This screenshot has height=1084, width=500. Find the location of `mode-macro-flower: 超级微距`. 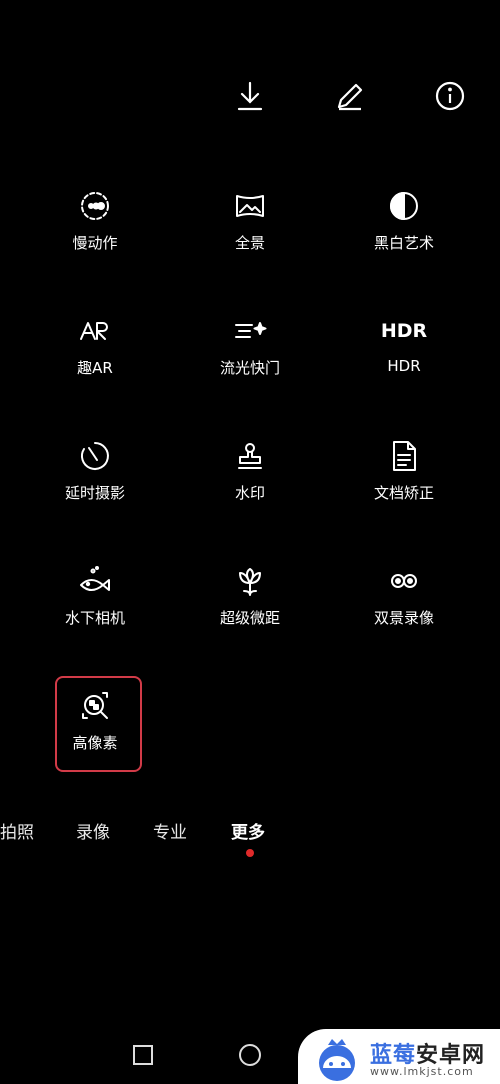

mode-macro-flower: 超级微距 is located at coordinates (250, 595).